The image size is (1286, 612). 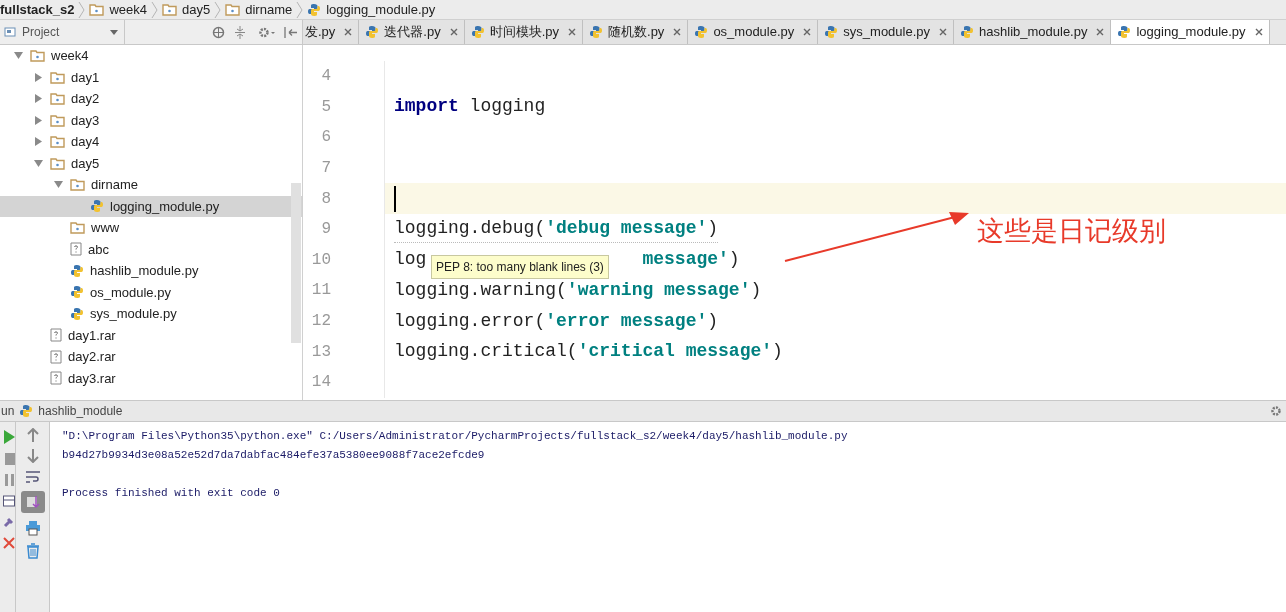 What do you see at coordinates (32, 551) in the screenshot?
I see `trash-icon` at bounding box center [32, 551].